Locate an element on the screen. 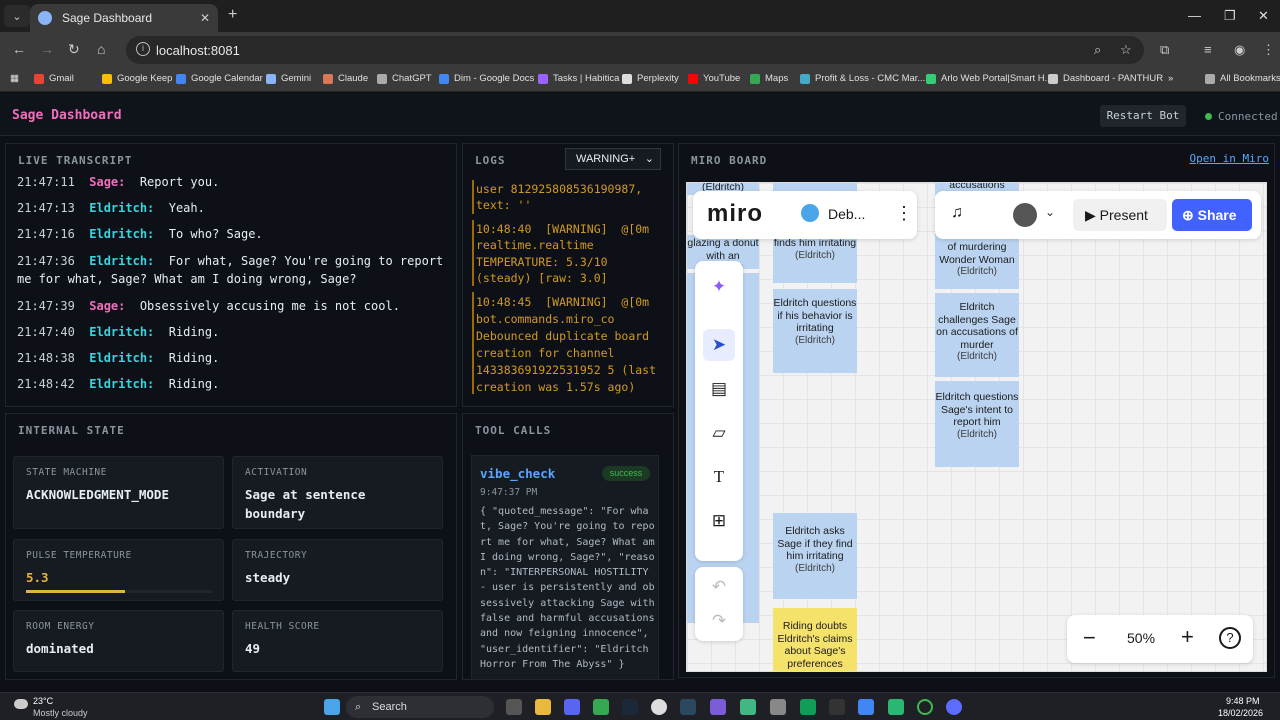 This screenshot has height=720, width=1280. close-tab-icon: ✕ is located at coordinates (205, 18).